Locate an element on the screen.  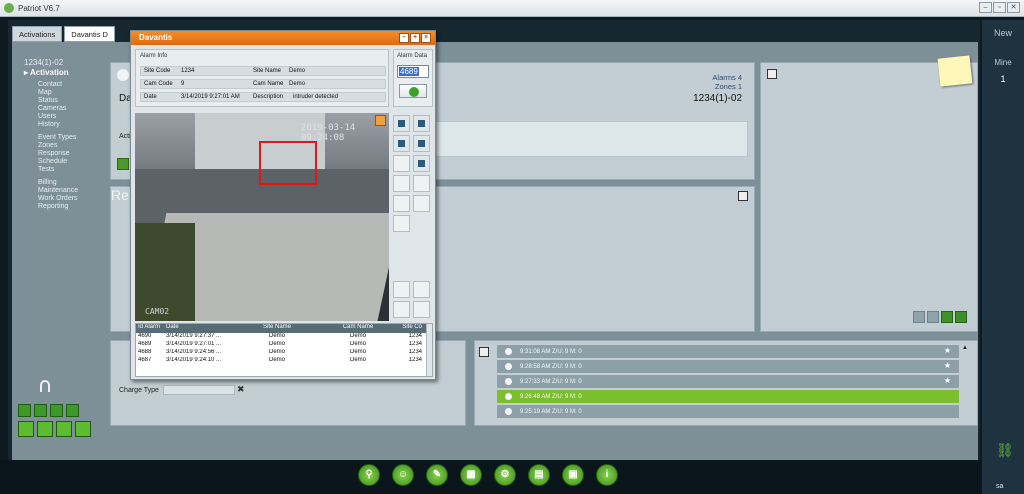
tab-activations: Activations is located at coordinates (37, 34).